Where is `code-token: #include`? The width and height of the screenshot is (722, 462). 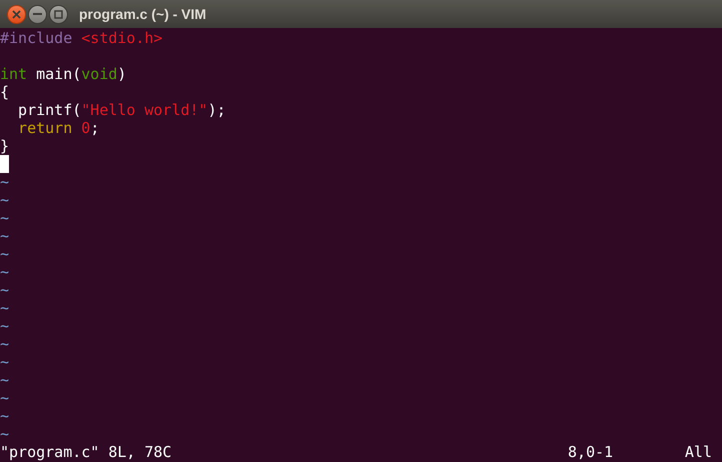 code-token: #include is located at coordinates (36, 38).